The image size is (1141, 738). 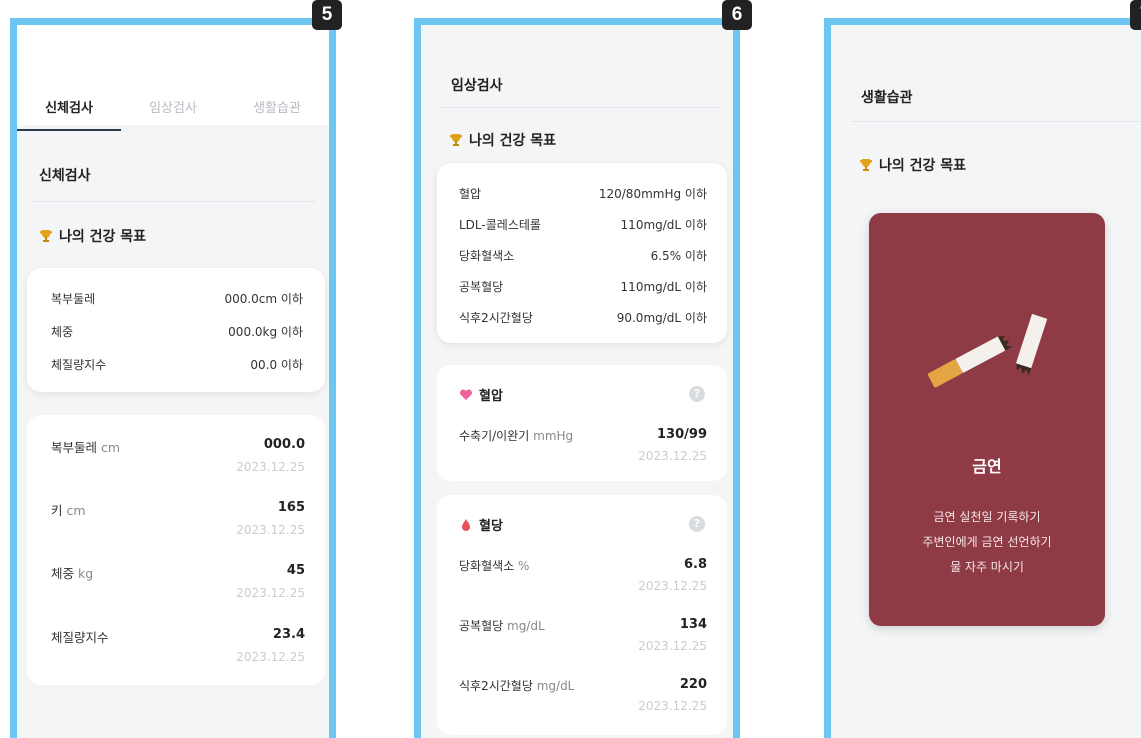 I want to click on tab-lifestyle: 생활습관, so click(x=277, y=104).